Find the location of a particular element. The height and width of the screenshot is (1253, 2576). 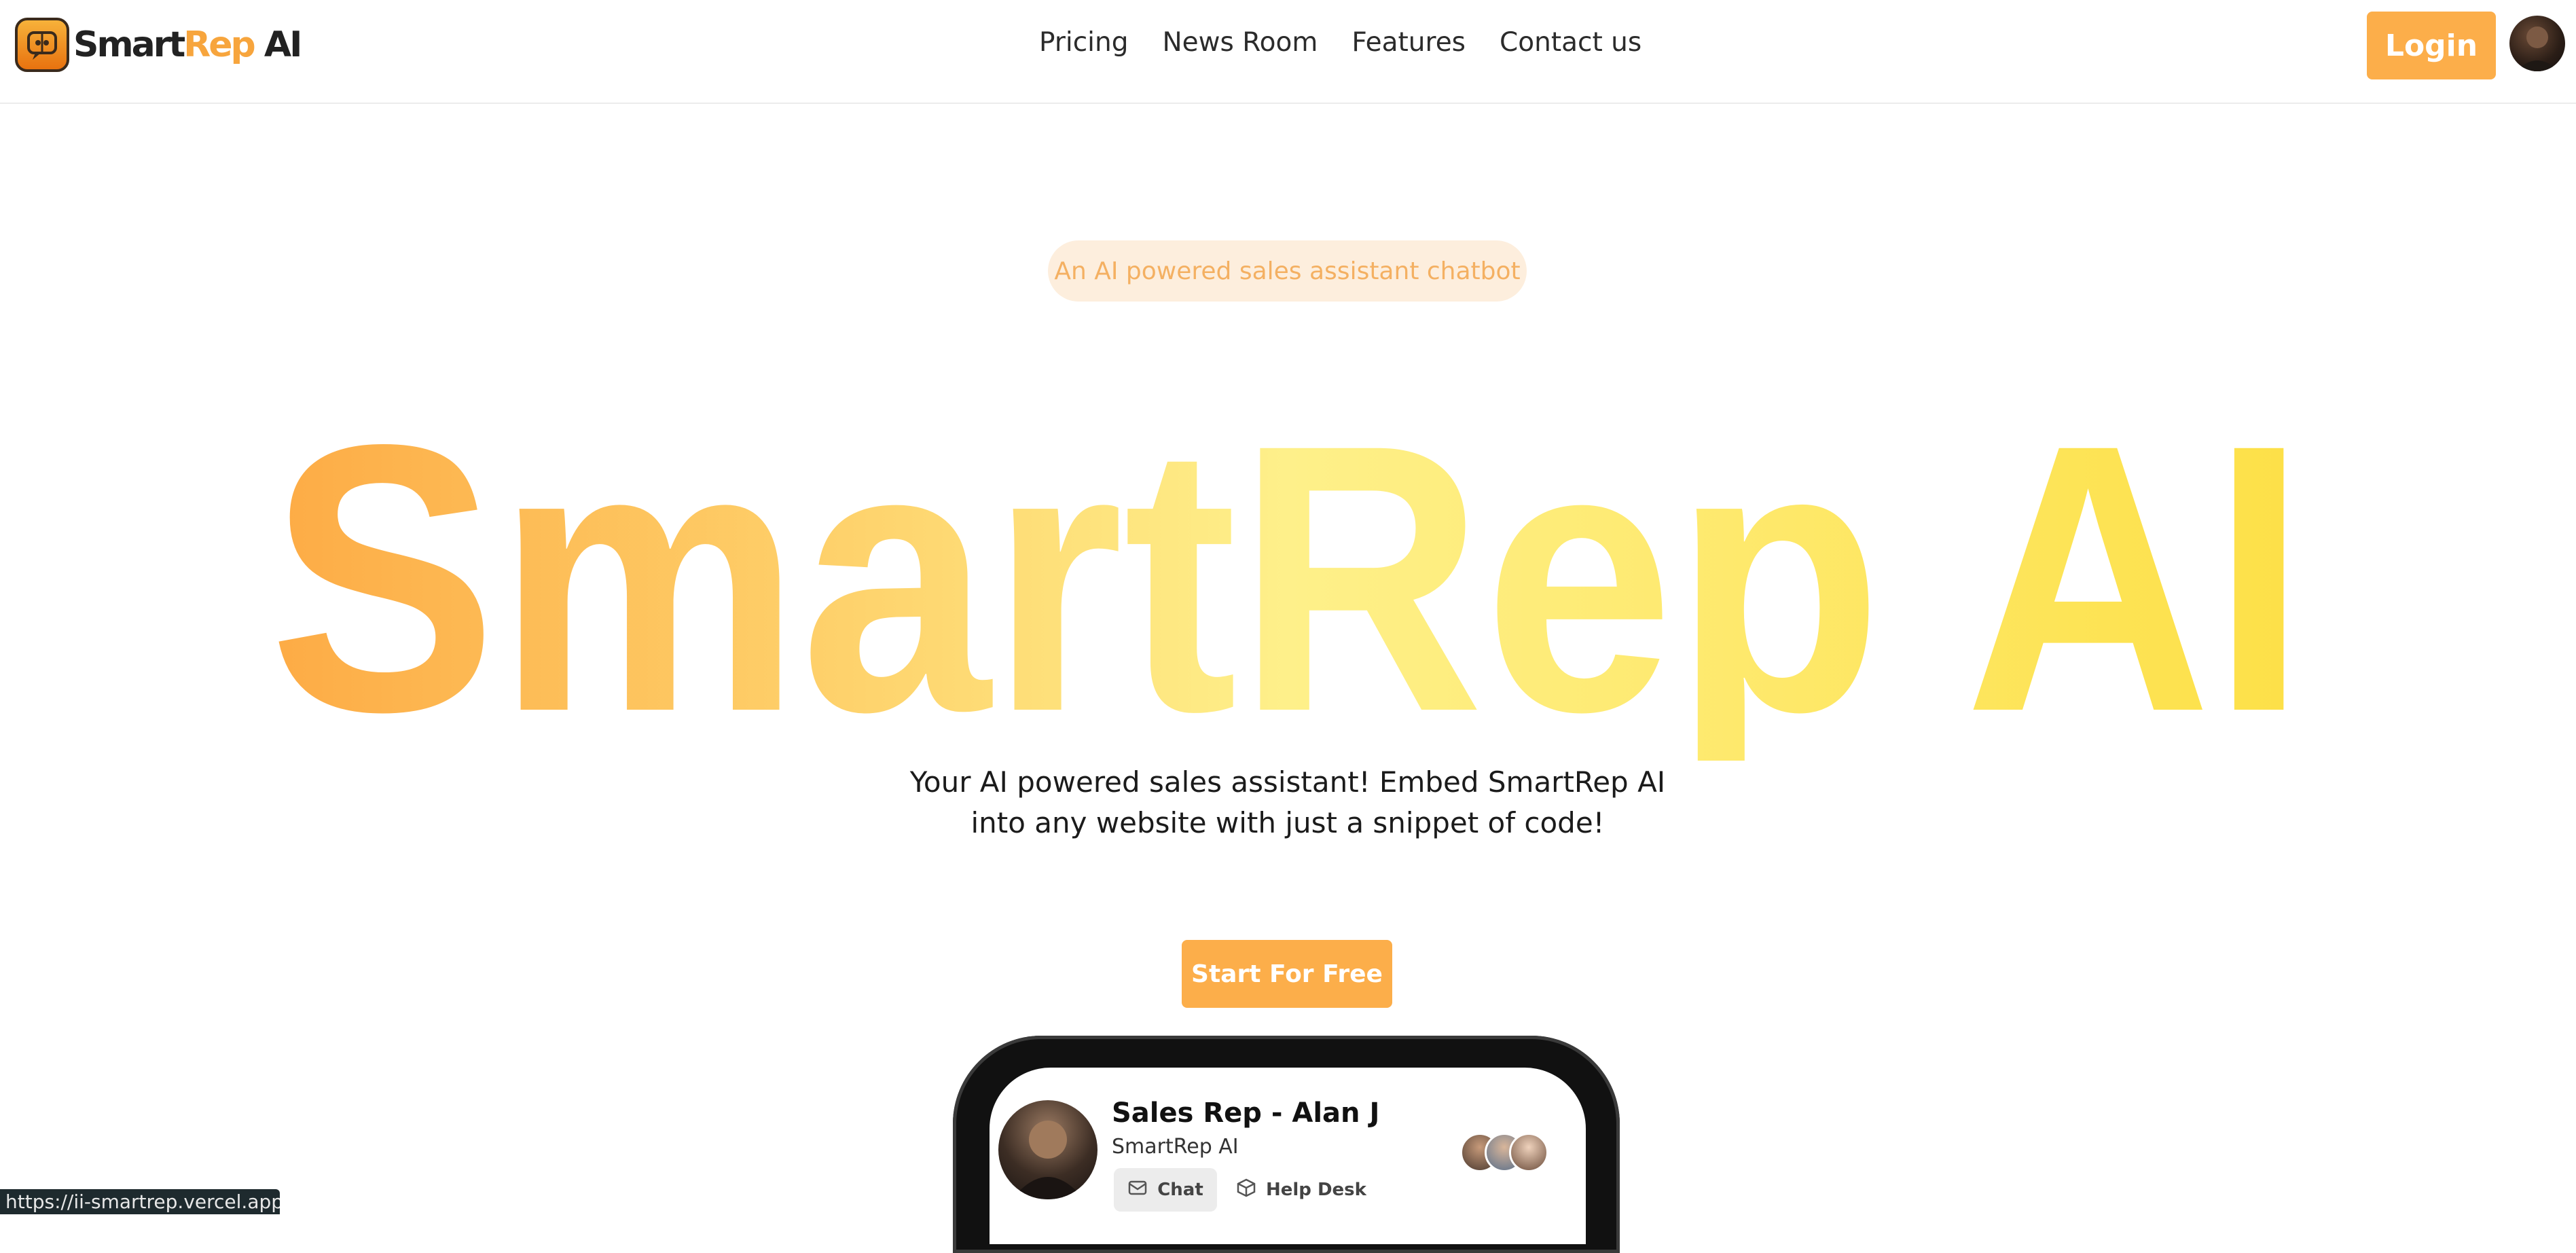

tab-chat: Chat is located at coordinates (1165, 1190).